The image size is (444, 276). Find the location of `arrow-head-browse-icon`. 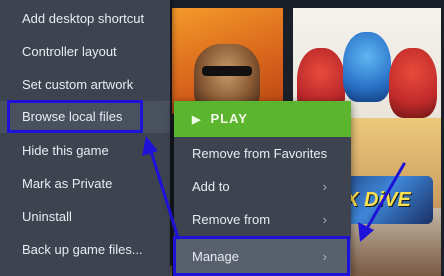

arrow-head-browse-icon is located at coordinates (150, 146).